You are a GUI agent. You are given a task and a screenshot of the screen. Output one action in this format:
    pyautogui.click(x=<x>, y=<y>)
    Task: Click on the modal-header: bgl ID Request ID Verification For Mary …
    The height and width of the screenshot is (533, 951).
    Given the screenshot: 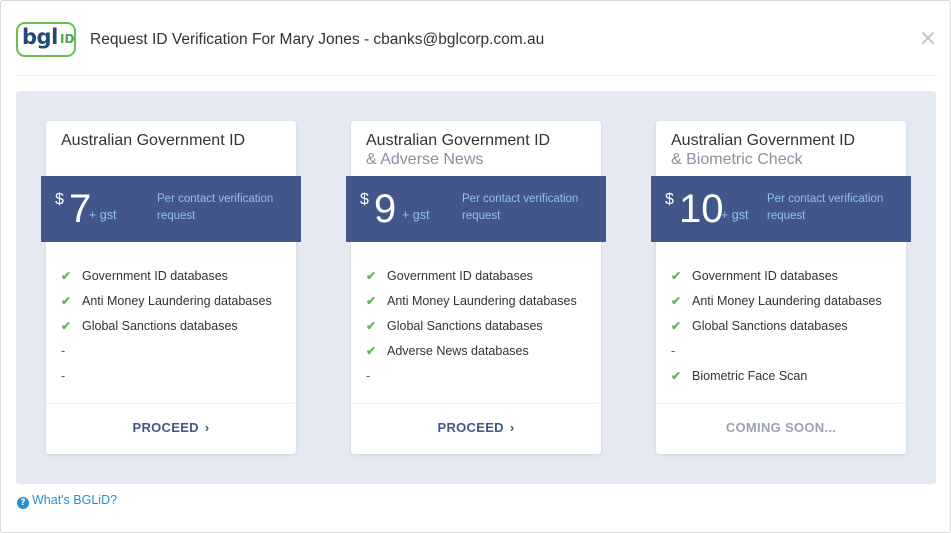 What is the action you would take?
    pyautogui.click(x=476, y=39)
    